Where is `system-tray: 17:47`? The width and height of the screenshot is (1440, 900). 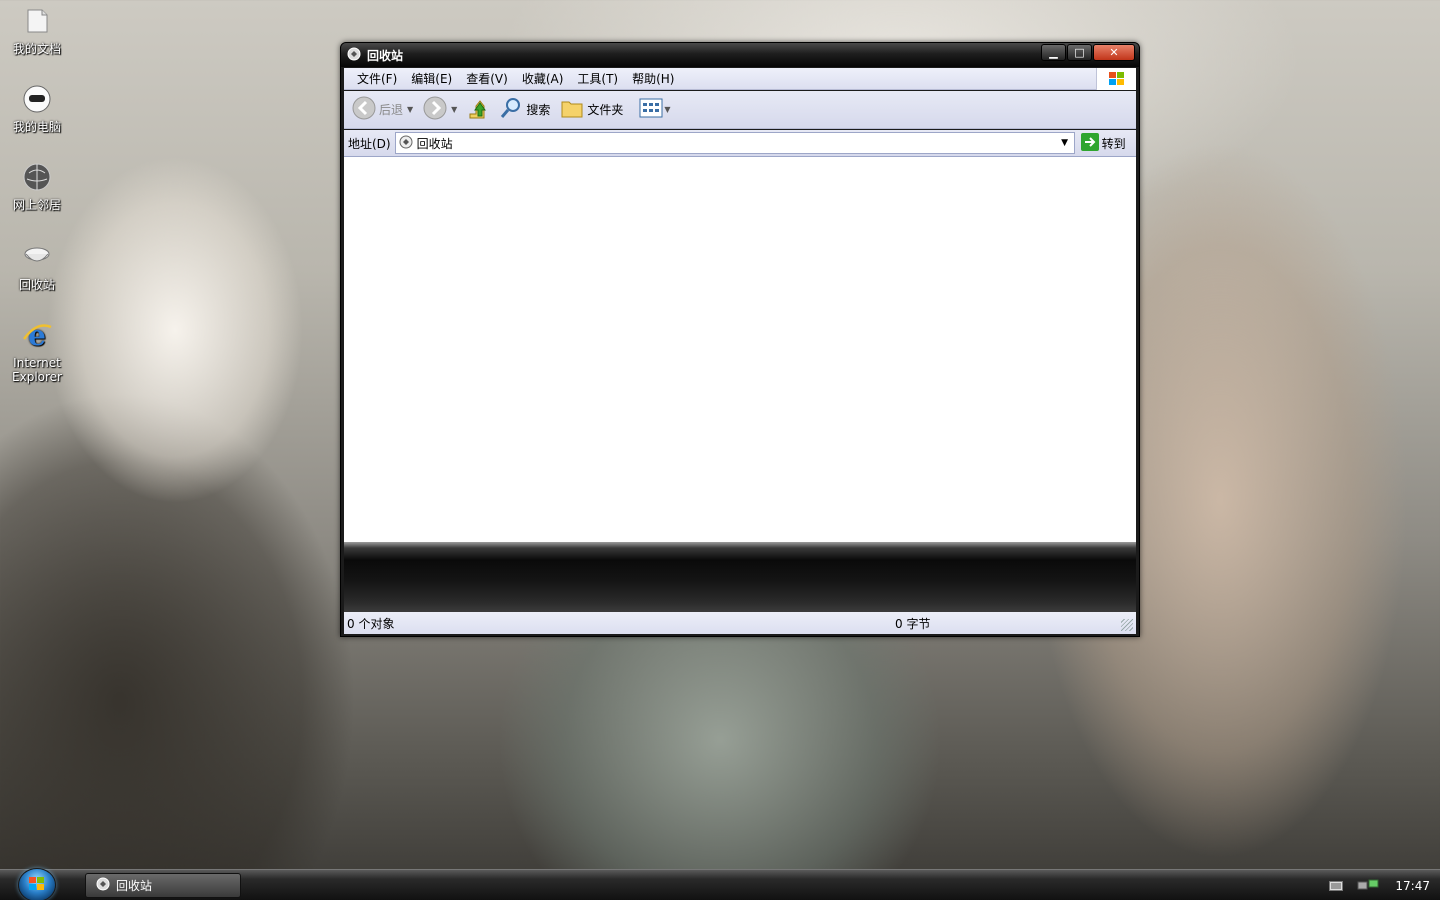
system-tray: 17:47 is located at coordinates (1379, 885).